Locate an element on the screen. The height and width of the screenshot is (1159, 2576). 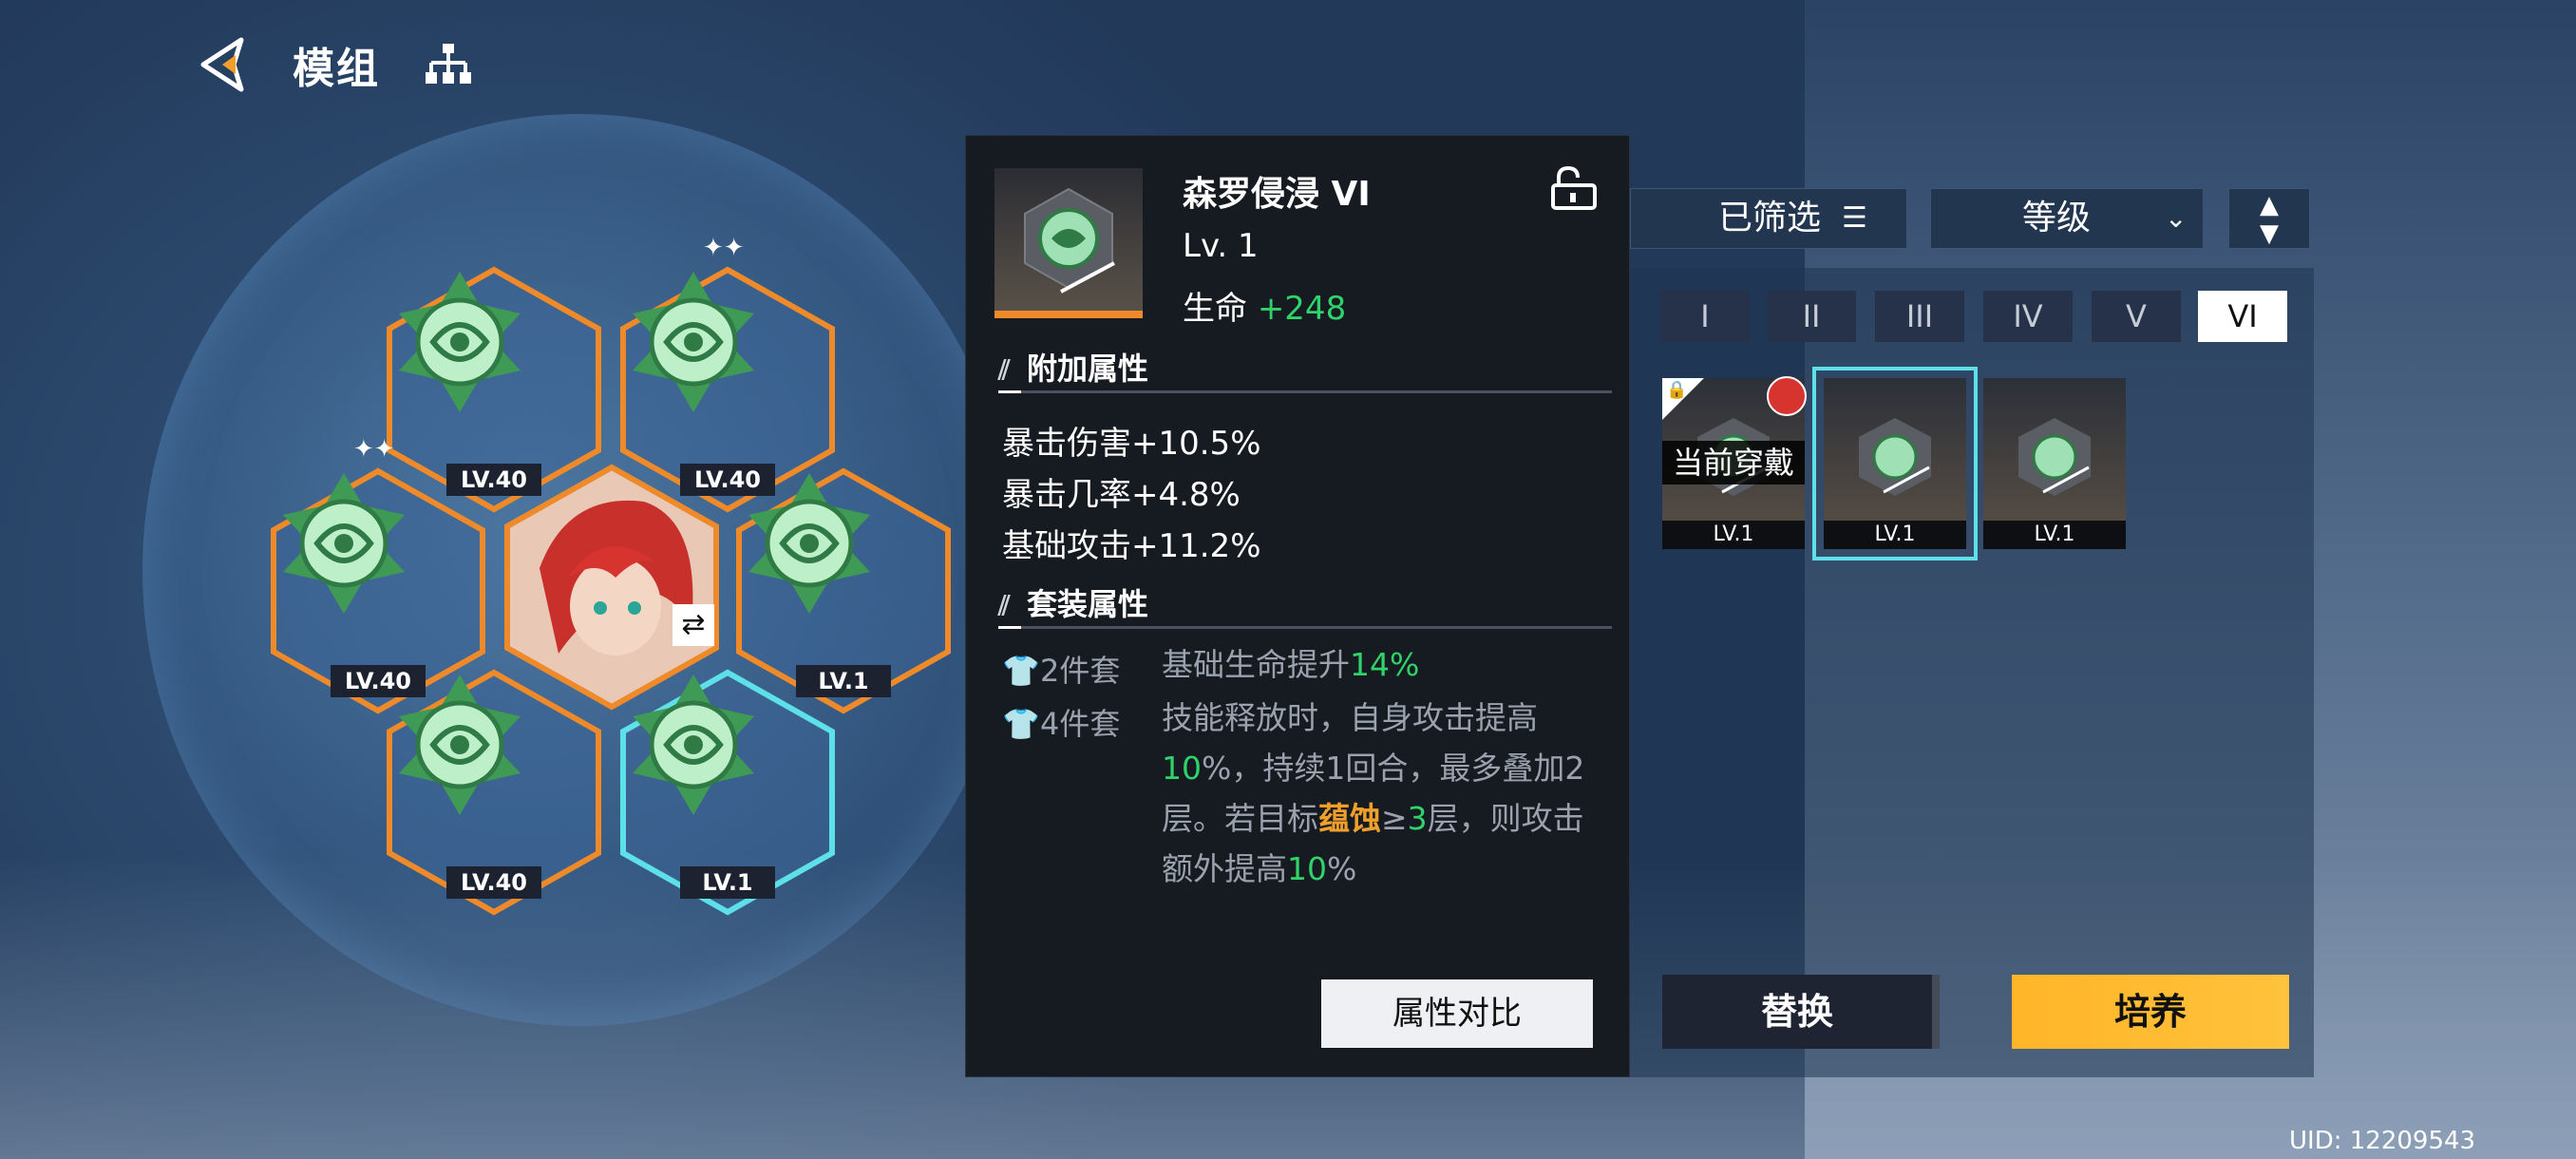
set-2-desc: 基础生命提升14% is located at coordinates (1380, 664).